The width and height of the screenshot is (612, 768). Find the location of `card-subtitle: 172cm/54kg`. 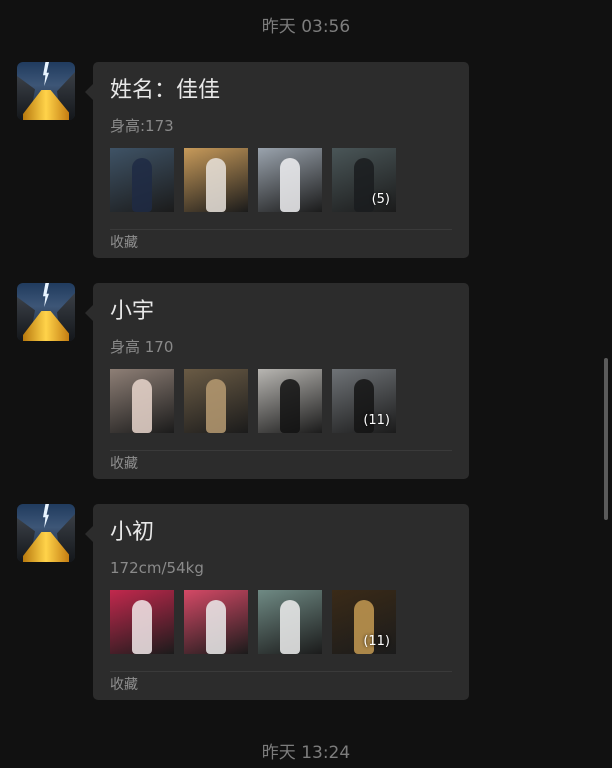

card-subtitle: 172cm/54kg is located at coordinates (157, 568).